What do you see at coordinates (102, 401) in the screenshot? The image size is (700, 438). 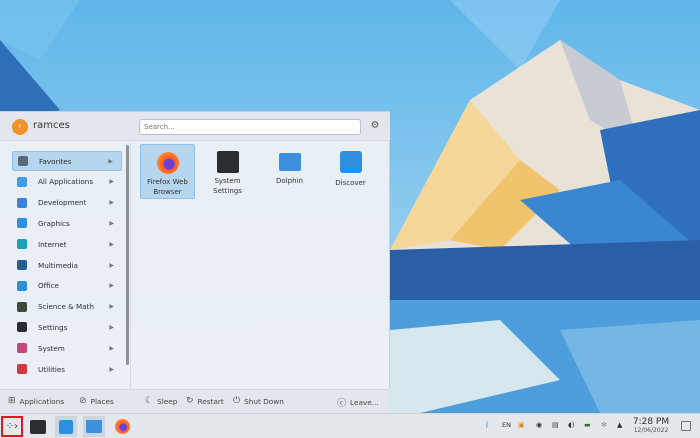 I see `places-label: Places` at bounding box center [102, 401].